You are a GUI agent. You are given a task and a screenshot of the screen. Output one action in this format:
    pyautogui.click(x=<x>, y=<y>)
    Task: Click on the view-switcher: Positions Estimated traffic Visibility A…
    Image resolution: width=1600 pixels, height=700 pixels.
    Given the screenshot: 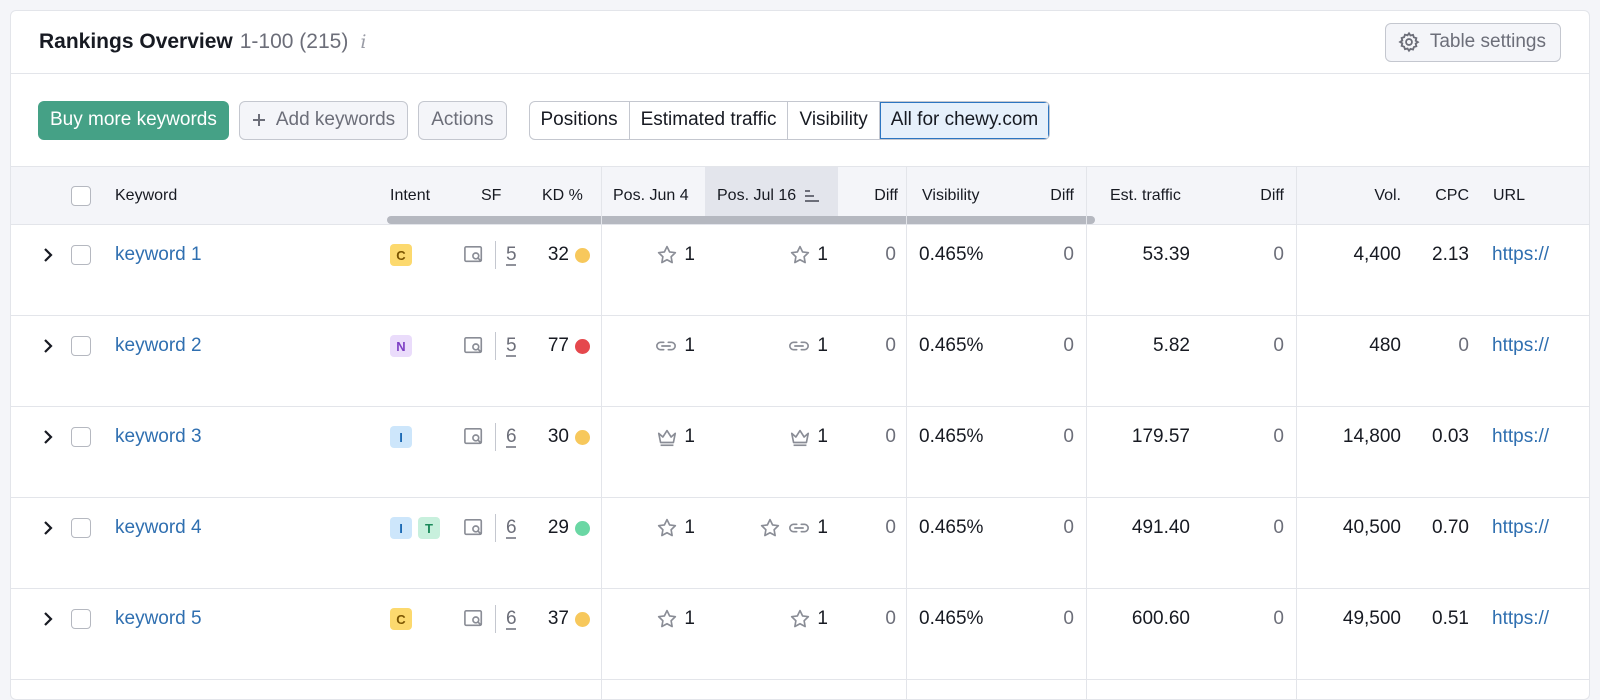 What is the action you would take?
    pyautogui.click(x=789, y=120)
    